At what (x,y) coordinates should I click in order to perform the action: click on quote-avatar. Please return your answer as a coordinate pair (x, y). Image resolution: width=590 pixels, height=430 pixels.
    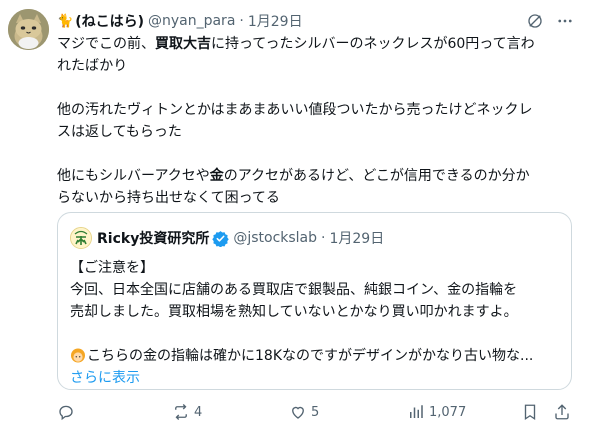
    Looking at the image, I should click on (81, 238).